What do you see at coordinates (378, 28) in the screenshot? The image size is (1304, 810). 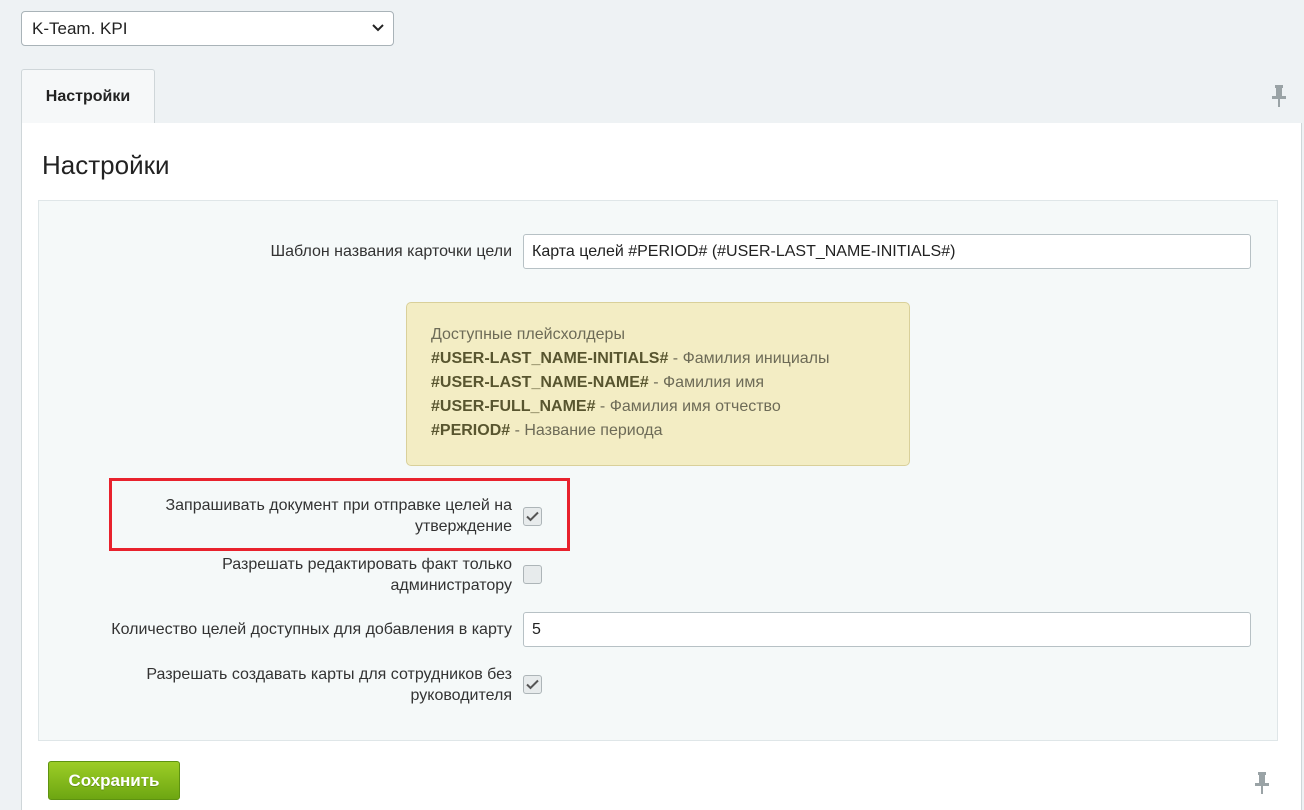 I see `chevron-down-icon` at bounding box center [378, 28].